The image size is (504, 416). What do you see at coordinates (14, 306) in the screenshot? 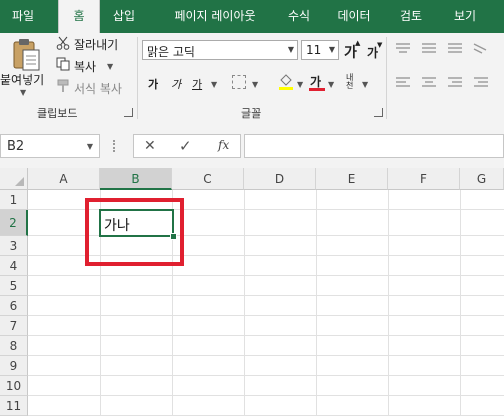
I see `row-header-6: 6` at bounding box center [14, 306].